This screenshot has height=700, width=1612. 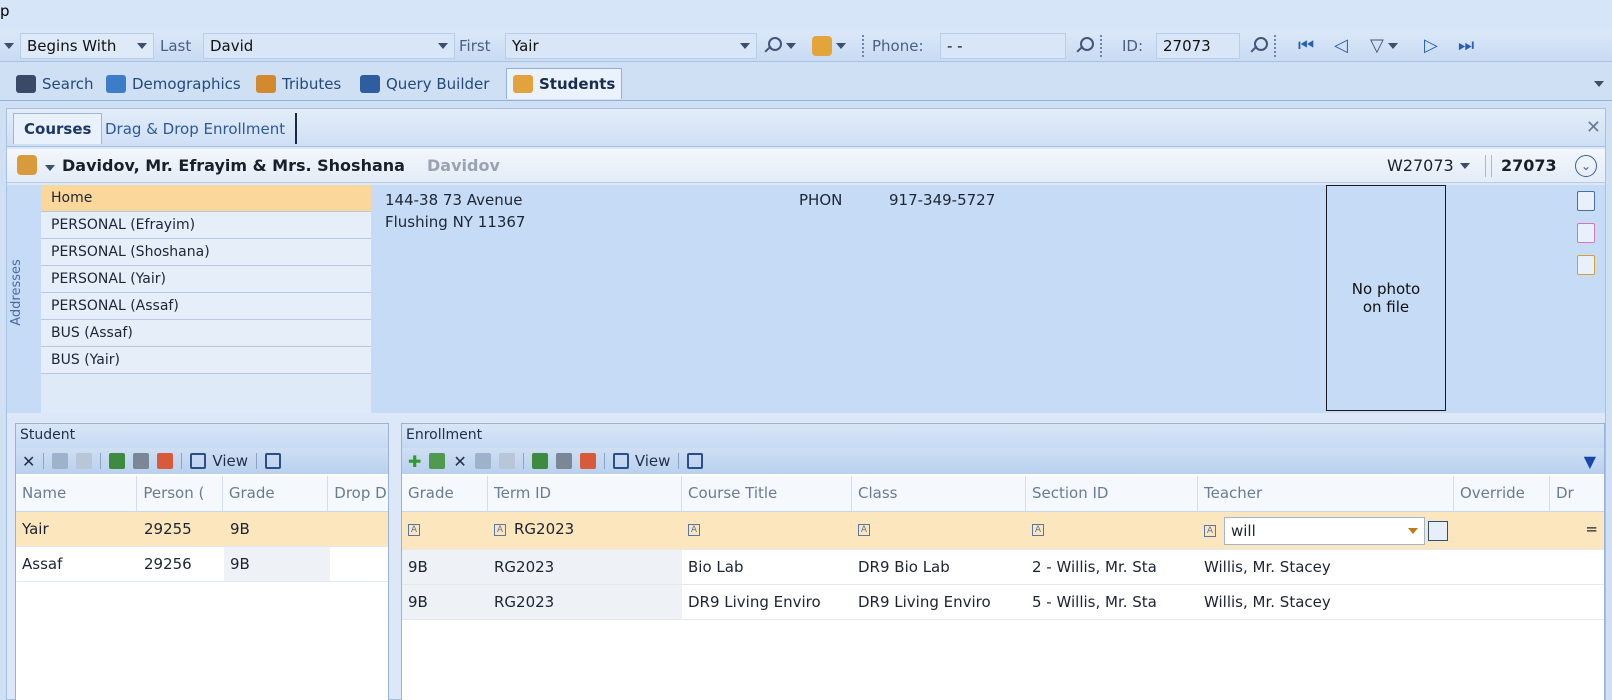 What do you see at coordinates (1258, 46) in the screenshot?
I see `id-search-button` at bounding box center [1258, 46].